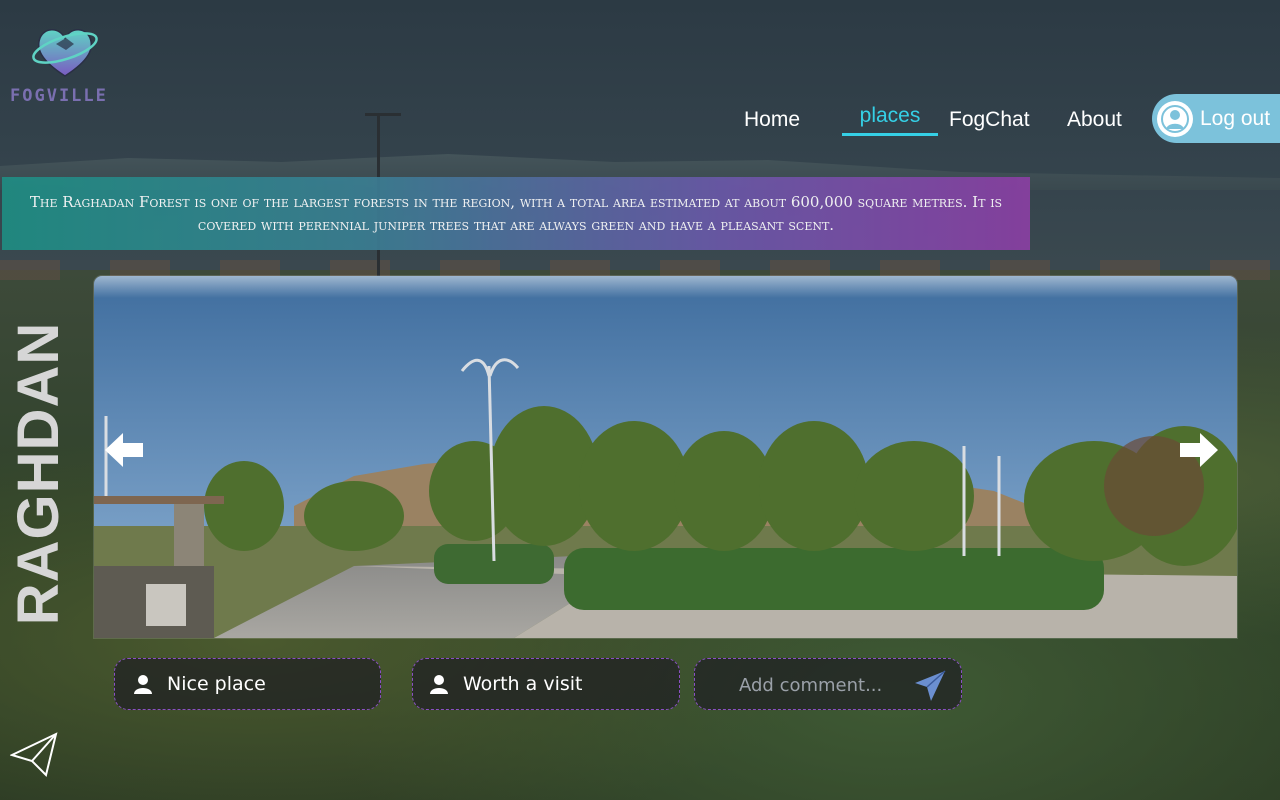  What do you see at coordinates (216, 684) in the screenshot?
I see `comment-text: Nice place` at bounding box center [216, 684].